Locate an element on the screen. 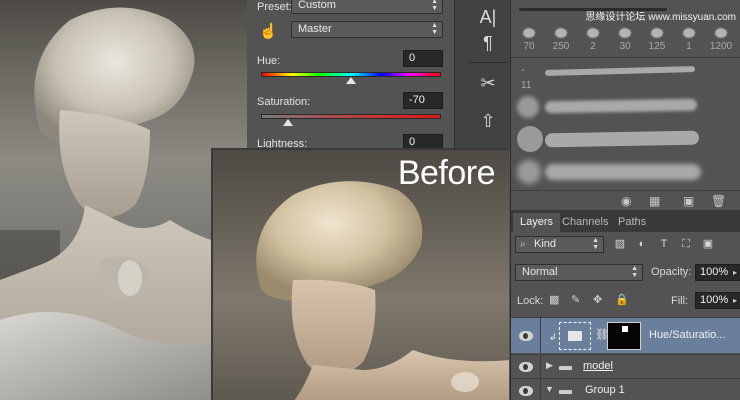  chevron-down-icon: ▼ is located at coordinates (549, 389).